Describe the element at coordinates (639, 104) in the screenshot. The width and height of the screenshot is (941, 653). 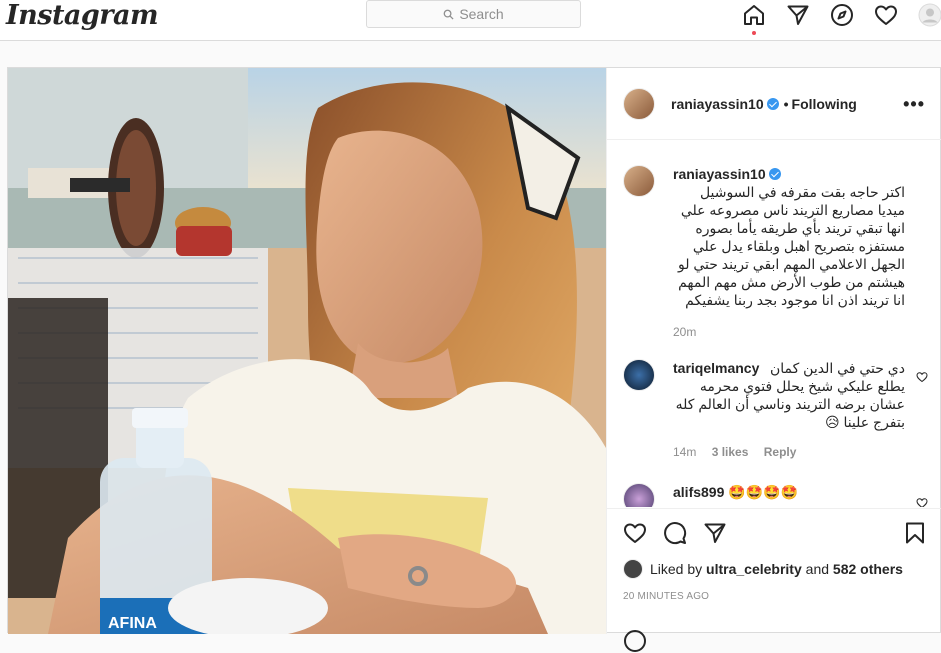
I see `author-avatar` at that location.